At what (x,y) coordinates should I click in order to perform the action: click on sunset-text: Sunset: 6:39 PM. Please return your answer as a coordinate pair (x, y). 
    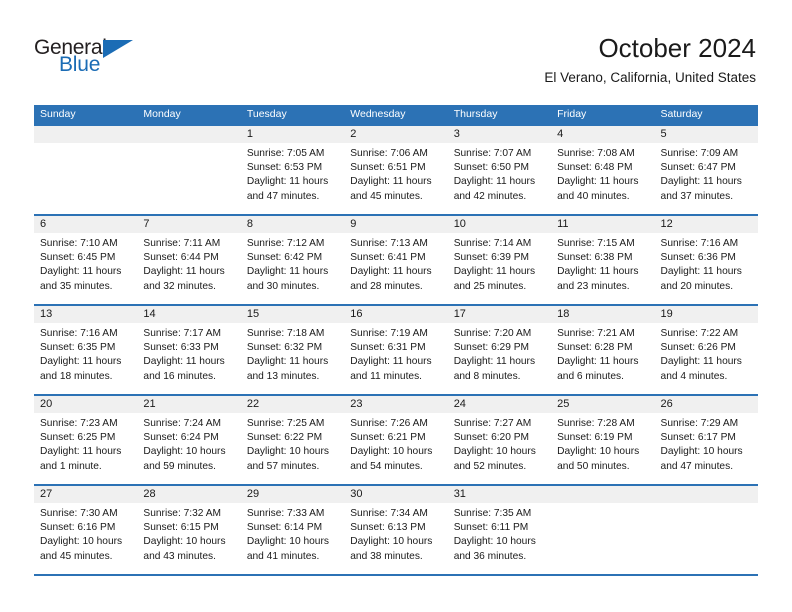
    Looking at the image, I should click on (491, 258).